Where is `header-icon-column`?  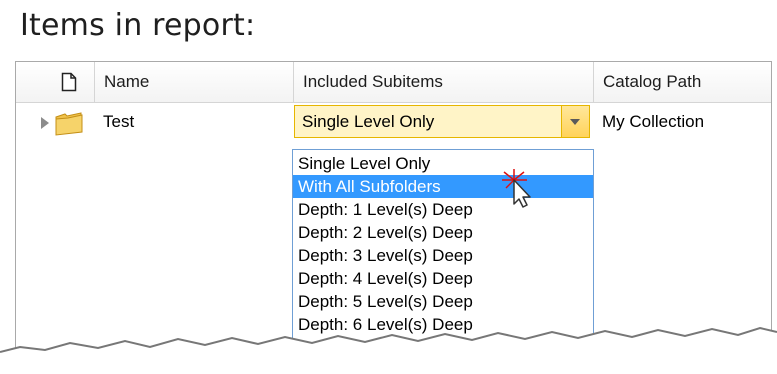
header-icon-column is located at coordinates (55, 82).